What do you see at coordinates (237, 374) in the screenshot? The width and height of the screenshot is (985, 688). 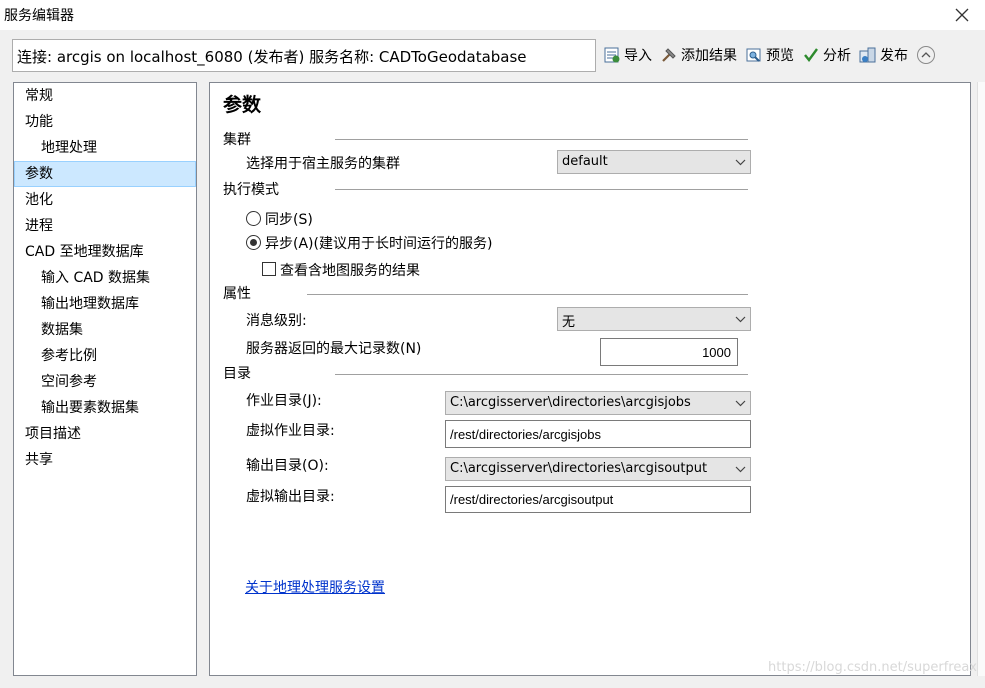 I see `directories-heading: 目录` at bounding box center [237, 374].